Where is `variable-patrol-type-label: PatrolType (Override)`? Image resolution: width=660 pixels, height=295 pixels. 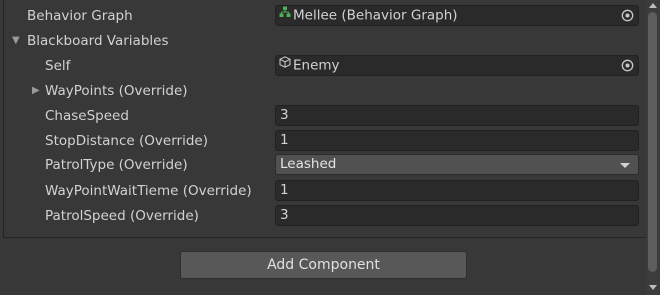 variable-patrol-type-label: PatrolType (Override) is located at coordinates (116, 165).